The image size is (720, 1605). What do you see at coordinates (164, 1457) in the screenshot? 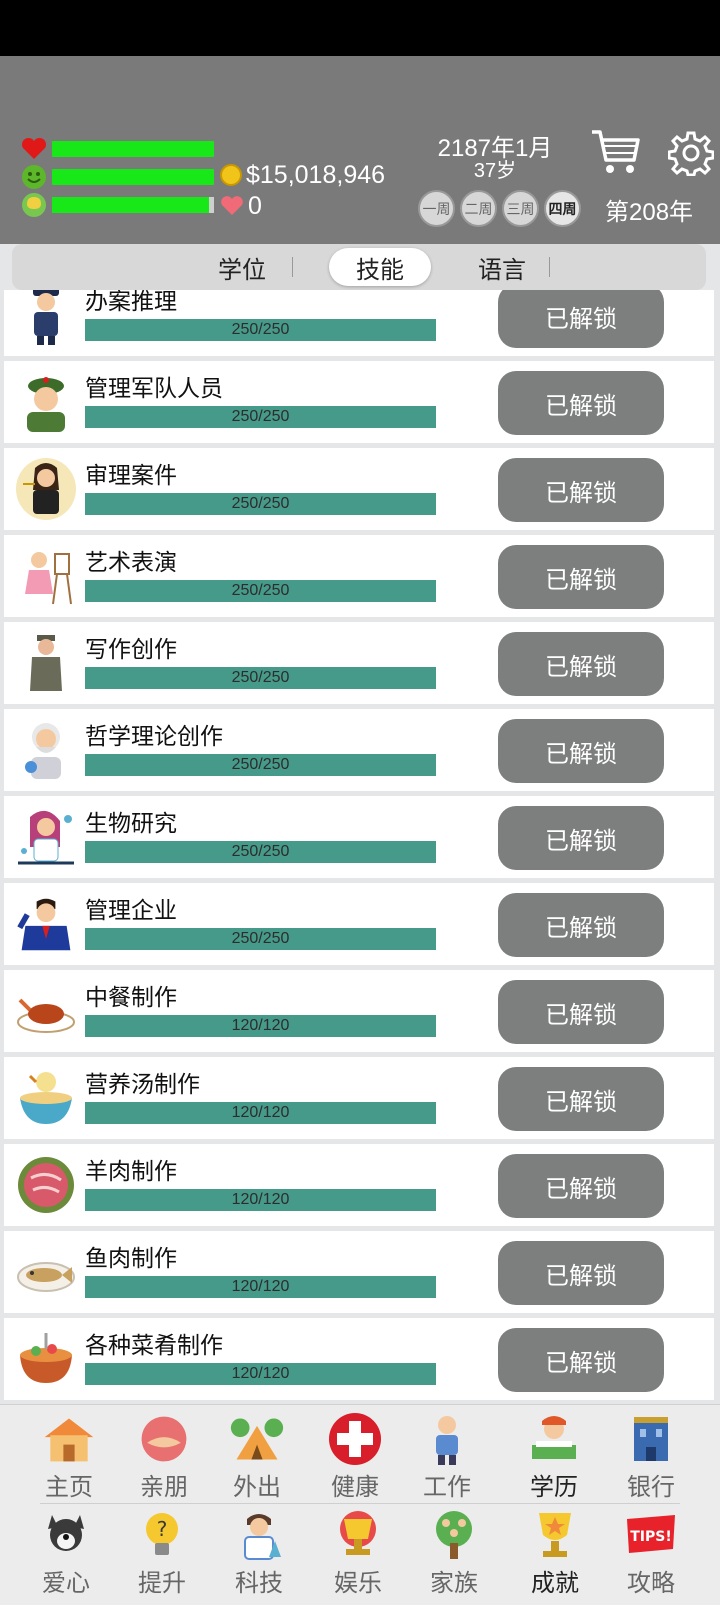
I see `nav-friends: 亲朋` at bounding box center [164, 1457].